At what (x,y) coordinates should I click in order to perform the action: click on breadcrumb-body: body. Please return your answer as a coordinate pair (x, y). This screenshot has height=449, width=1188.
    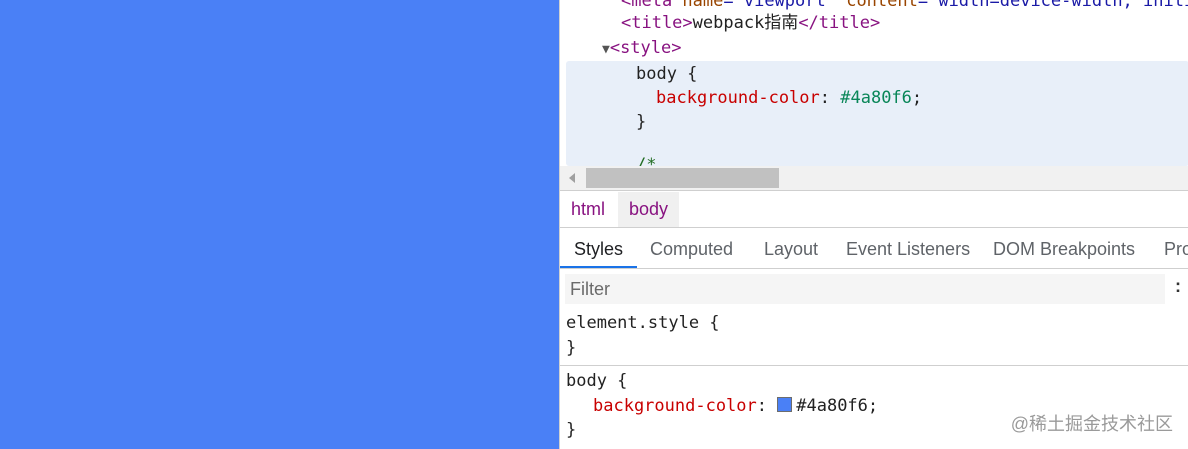
    Looking at the image, I should click on (649, 209).